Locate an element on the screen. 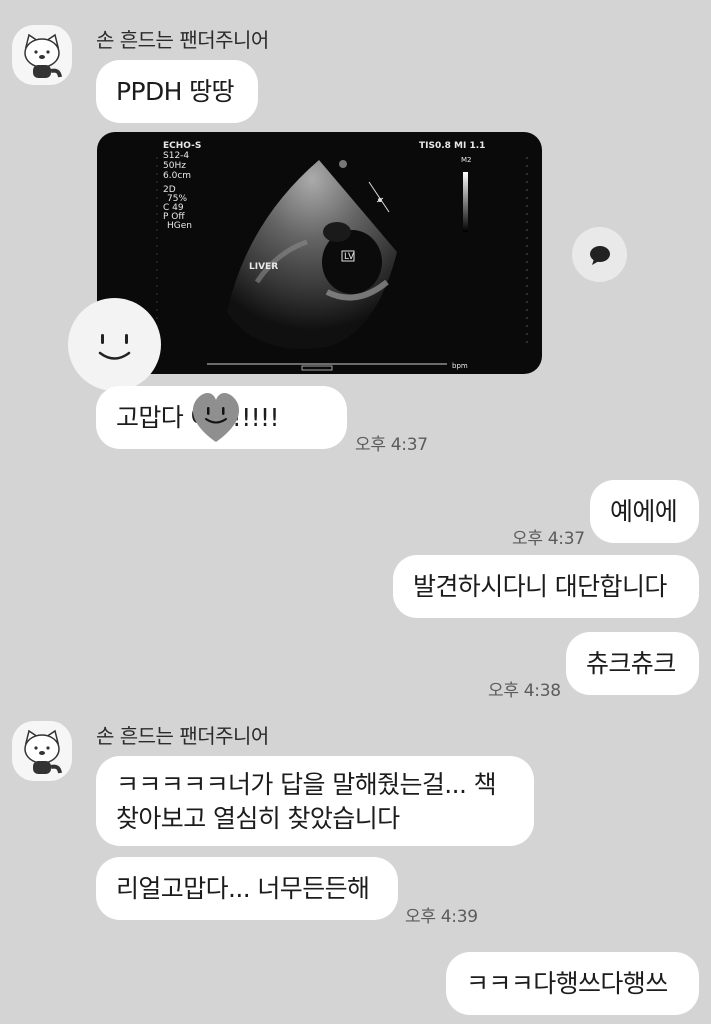  heart-sticker is located at coordinates (216, 416).